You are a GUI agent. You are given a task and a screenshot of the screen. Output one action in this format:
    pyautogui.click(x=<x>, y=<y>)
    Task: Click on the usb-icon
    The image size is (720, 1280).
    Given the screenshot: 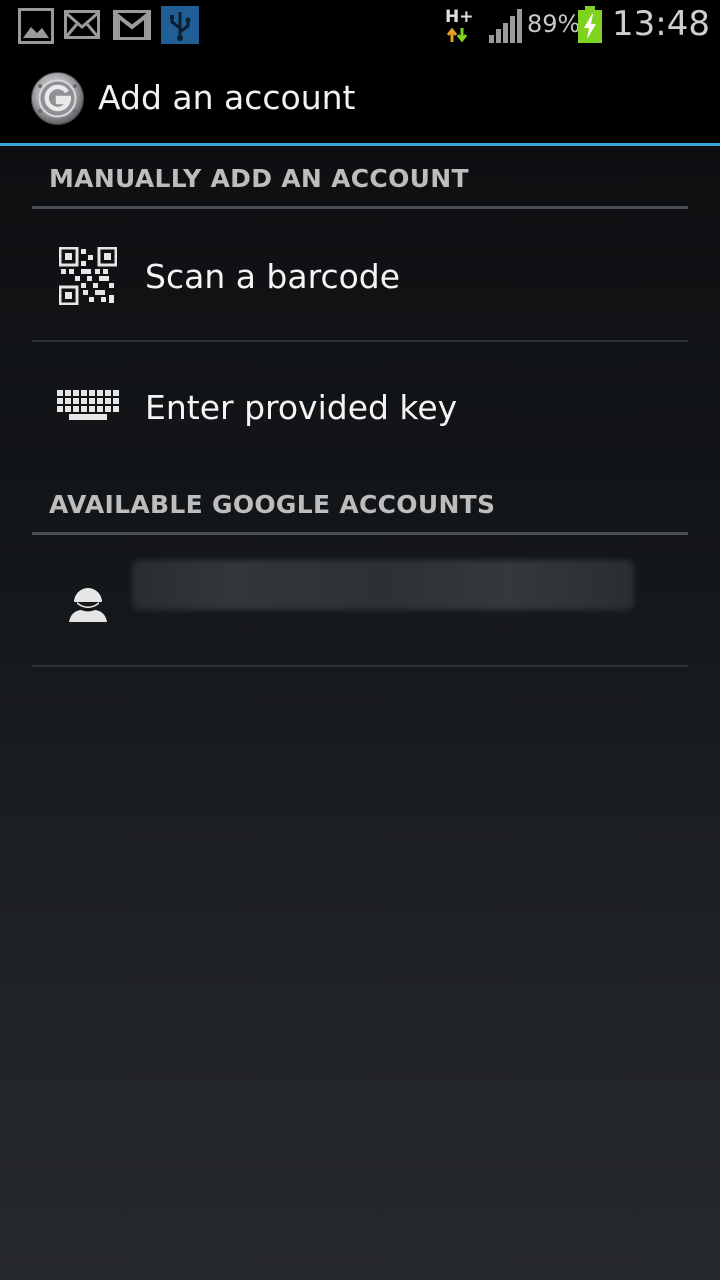 What is the action you would take?
    pyautogui.click(x=180, y=25)
    